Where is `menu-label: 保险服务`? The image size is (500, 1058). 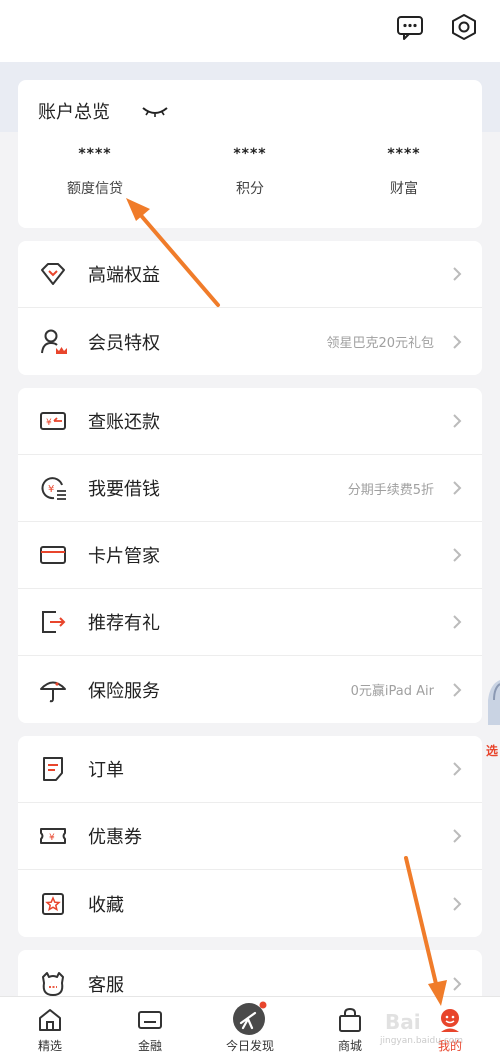
menu-label: 保险服务 is located at coordinates (124, 691).